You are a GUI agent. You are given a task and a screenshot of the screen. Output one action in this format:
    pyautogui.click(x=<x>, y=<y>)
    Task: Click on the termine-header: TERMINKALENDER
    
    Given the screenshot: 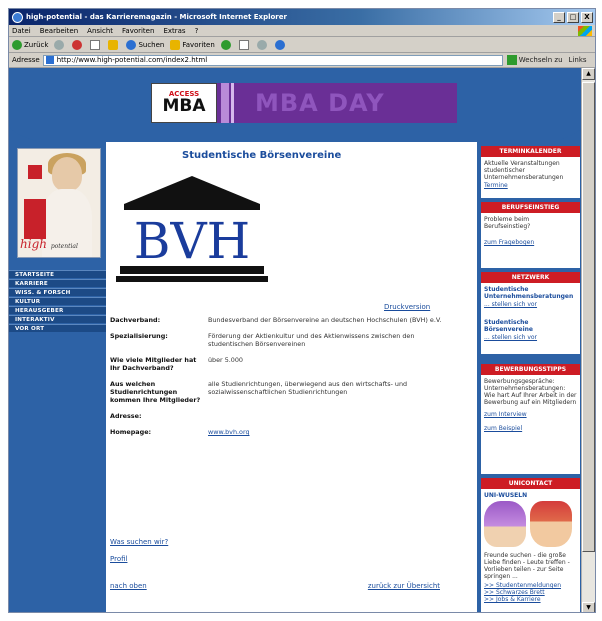 What is the action you would take?
    pyautogui.click(x=530, y=151)
    